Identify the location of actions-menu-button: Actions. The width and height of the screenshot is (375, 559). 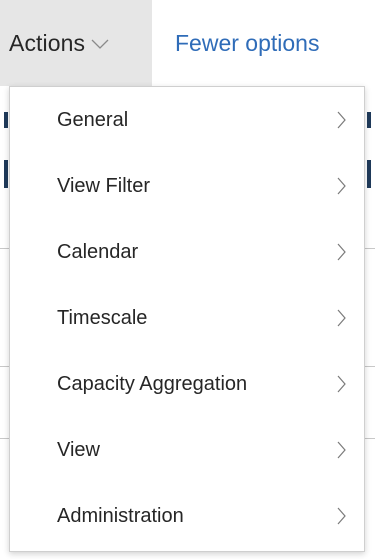
(76, 43).